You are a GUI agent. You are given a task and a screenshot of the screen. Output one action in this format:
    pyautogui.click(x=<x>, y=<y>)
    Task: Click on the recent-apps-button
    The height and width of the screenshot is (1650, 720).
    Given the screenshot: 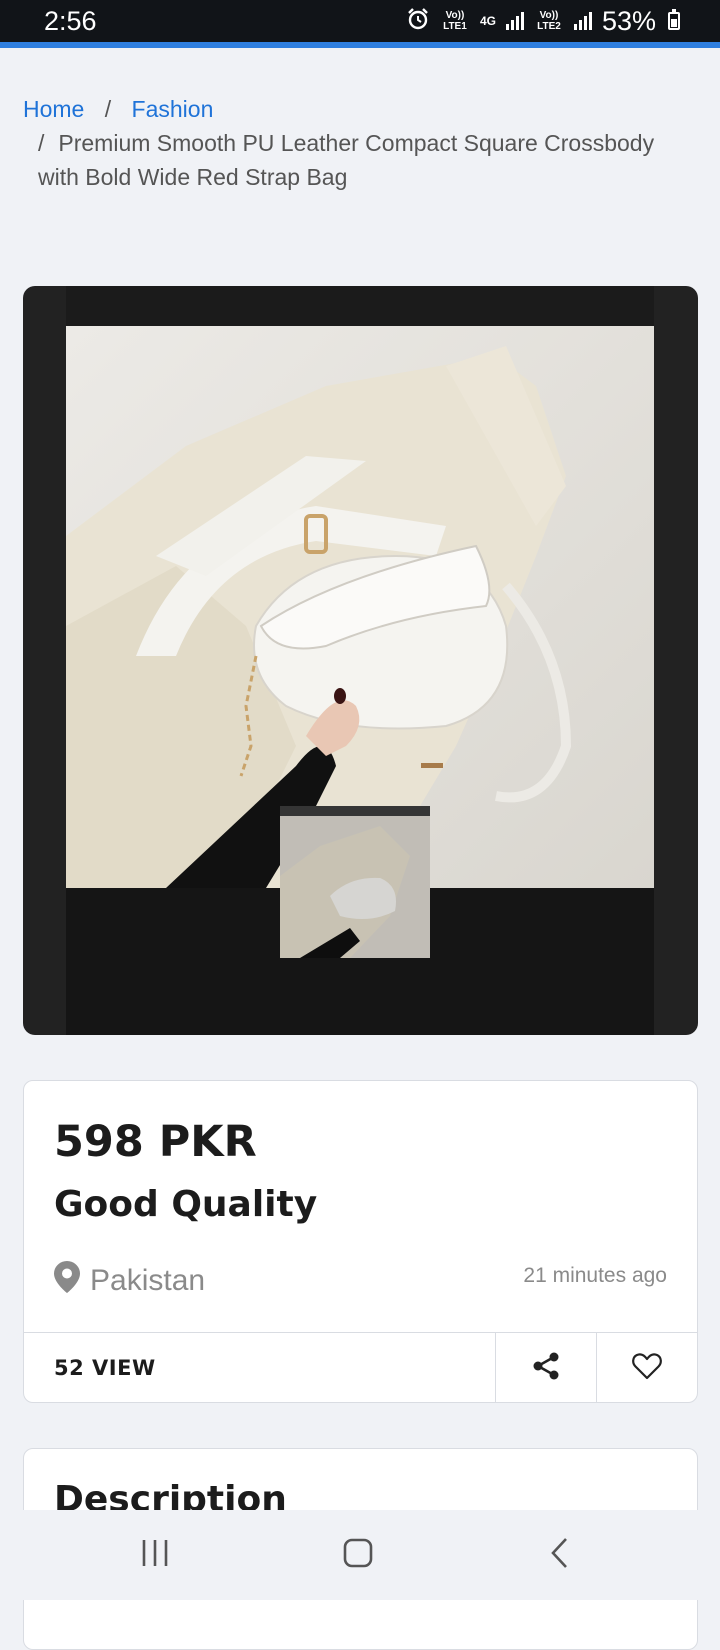 What is the action you would take?
    pyautogui.click(x=155, y=1555)
    